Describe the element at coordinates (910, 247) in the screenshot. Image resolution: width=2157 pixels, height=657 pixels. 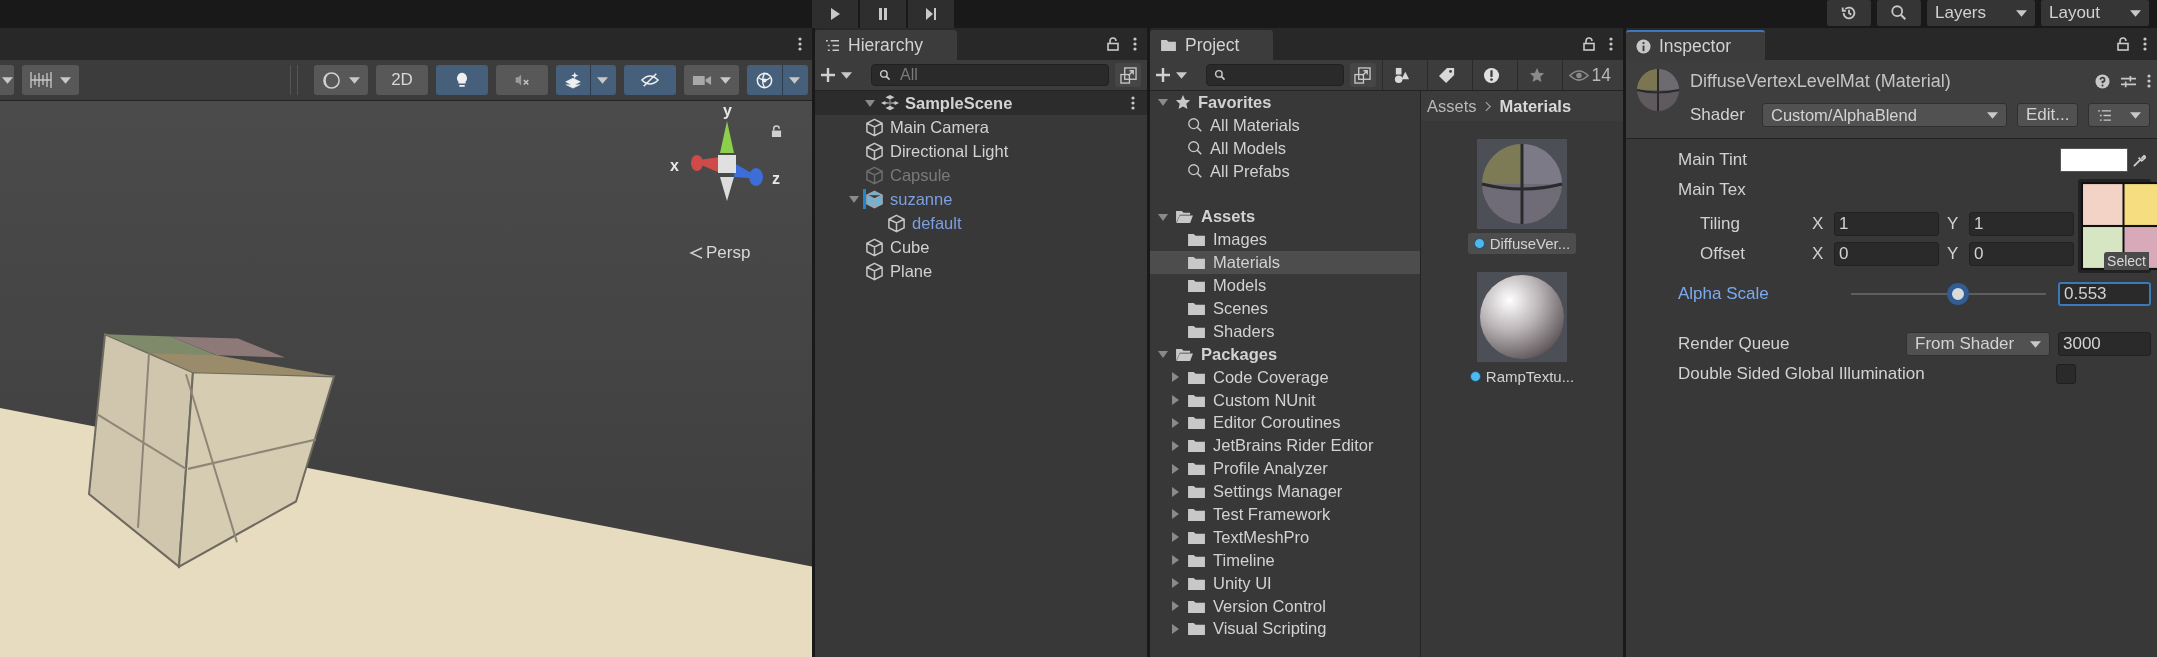
I see `object-name: Cube` at that location.